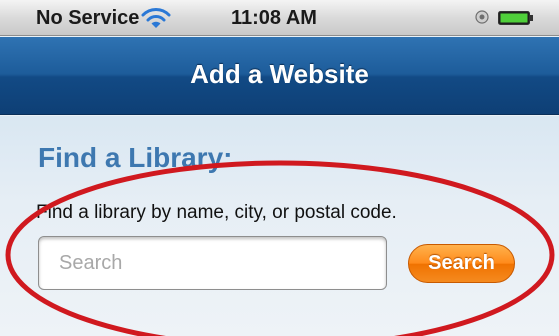  What do you see at coordinates (461, 263) in the screenshot?
I see `search-button: Search` at bounding box center [461, 263].